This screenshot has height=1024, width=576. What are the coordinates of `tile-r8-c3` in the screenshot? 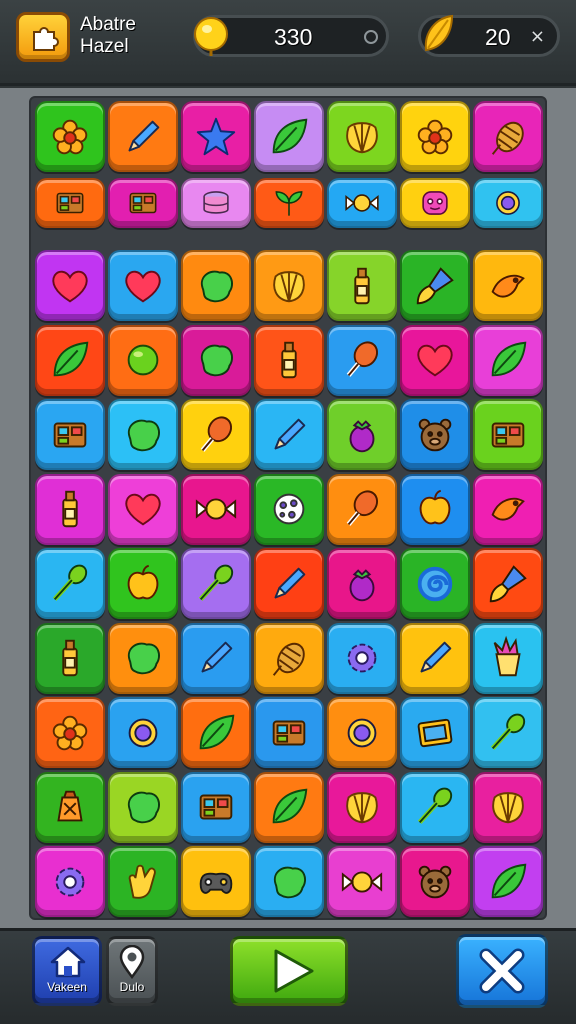 It's located at (216, 658).